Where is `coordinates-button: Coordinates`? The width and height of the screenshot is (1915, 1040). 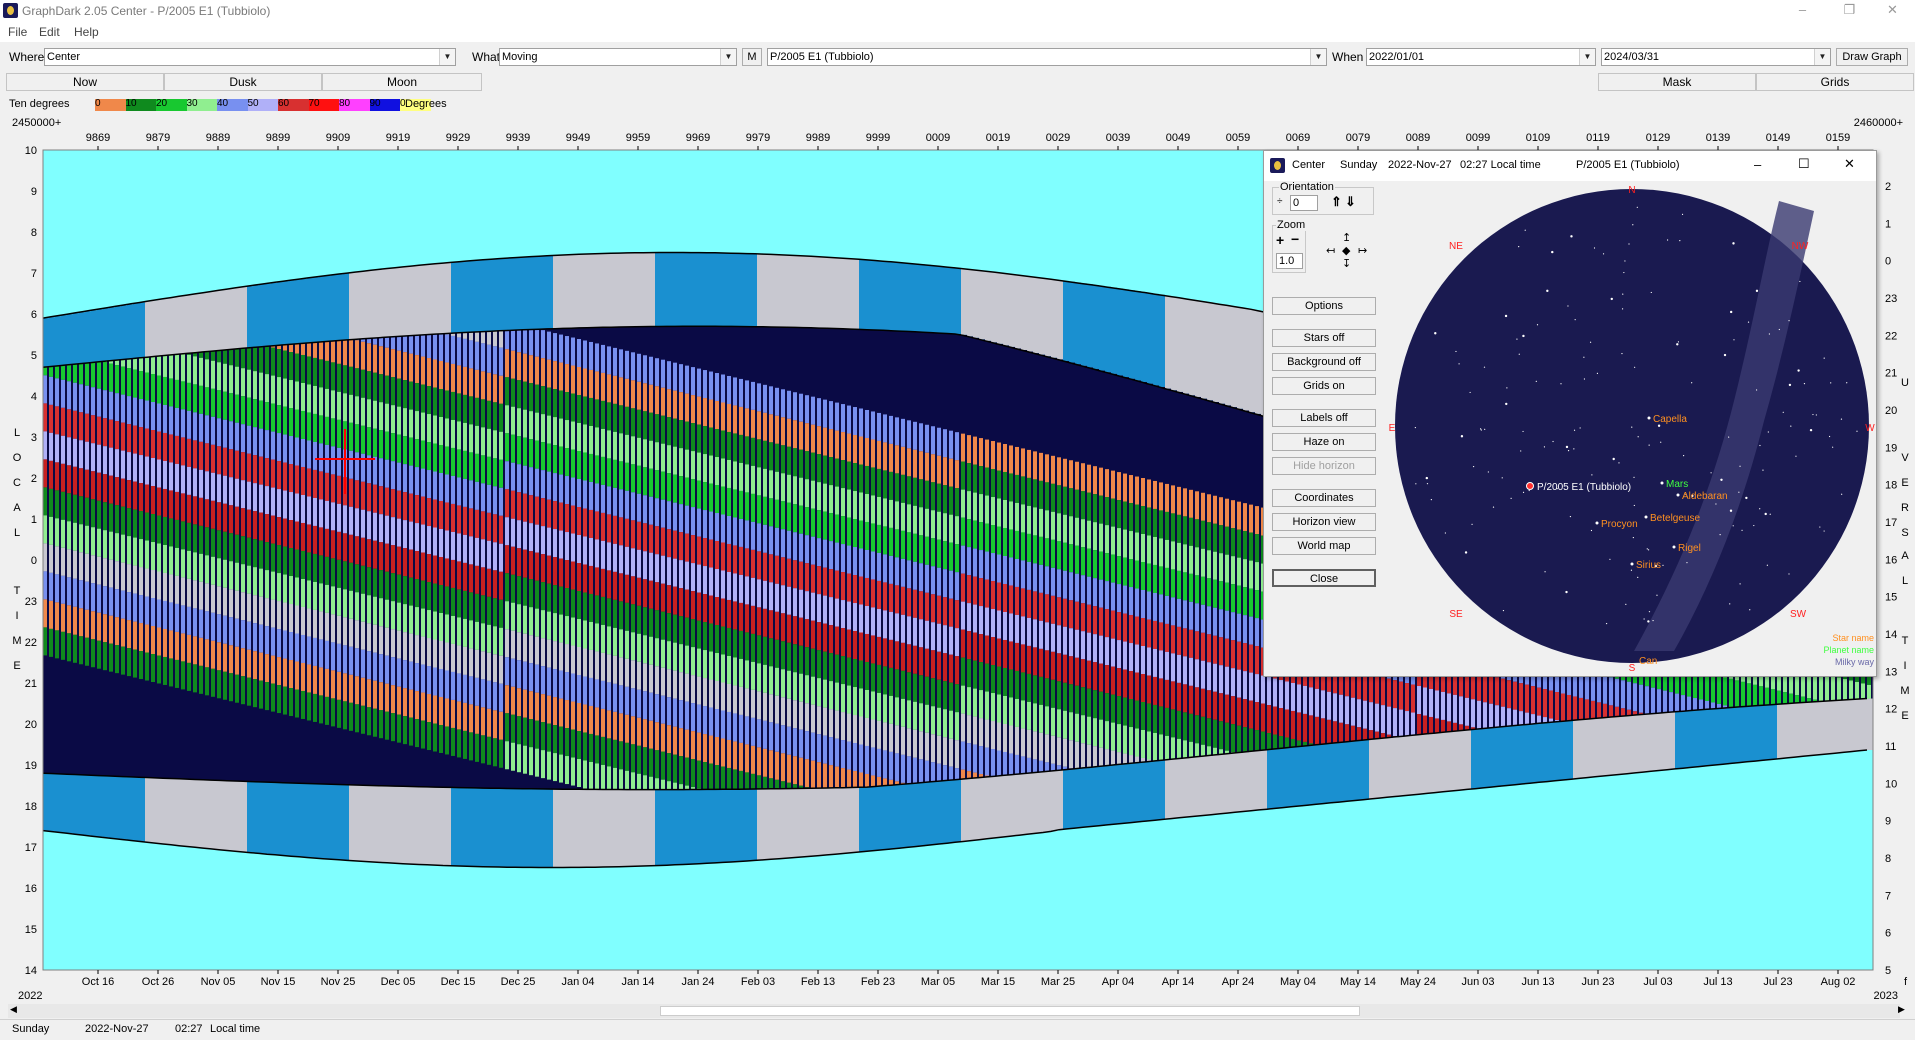 coordinates-button: Coordinates is located at coordinates (1324, 498).